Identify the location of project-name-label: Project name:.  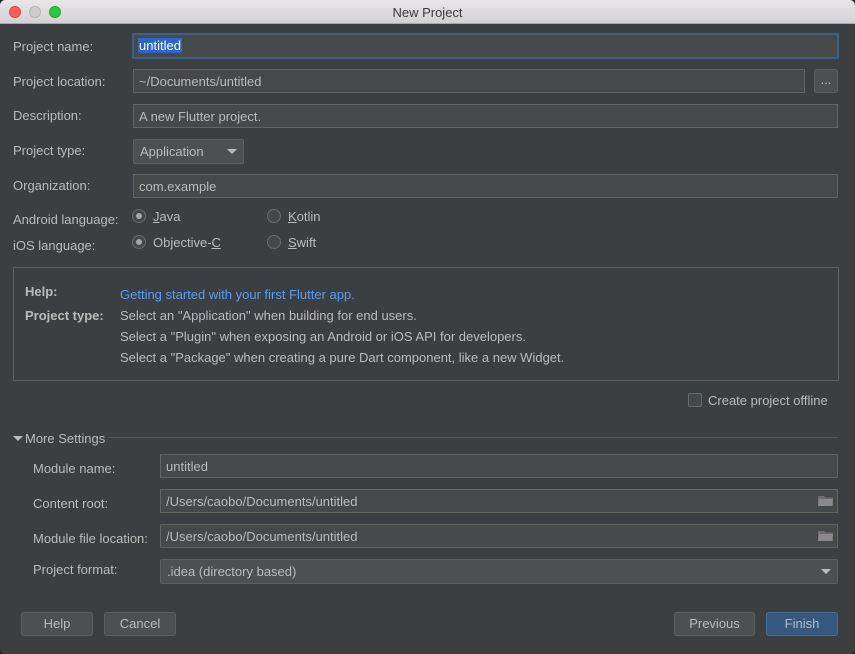
(53, 46).